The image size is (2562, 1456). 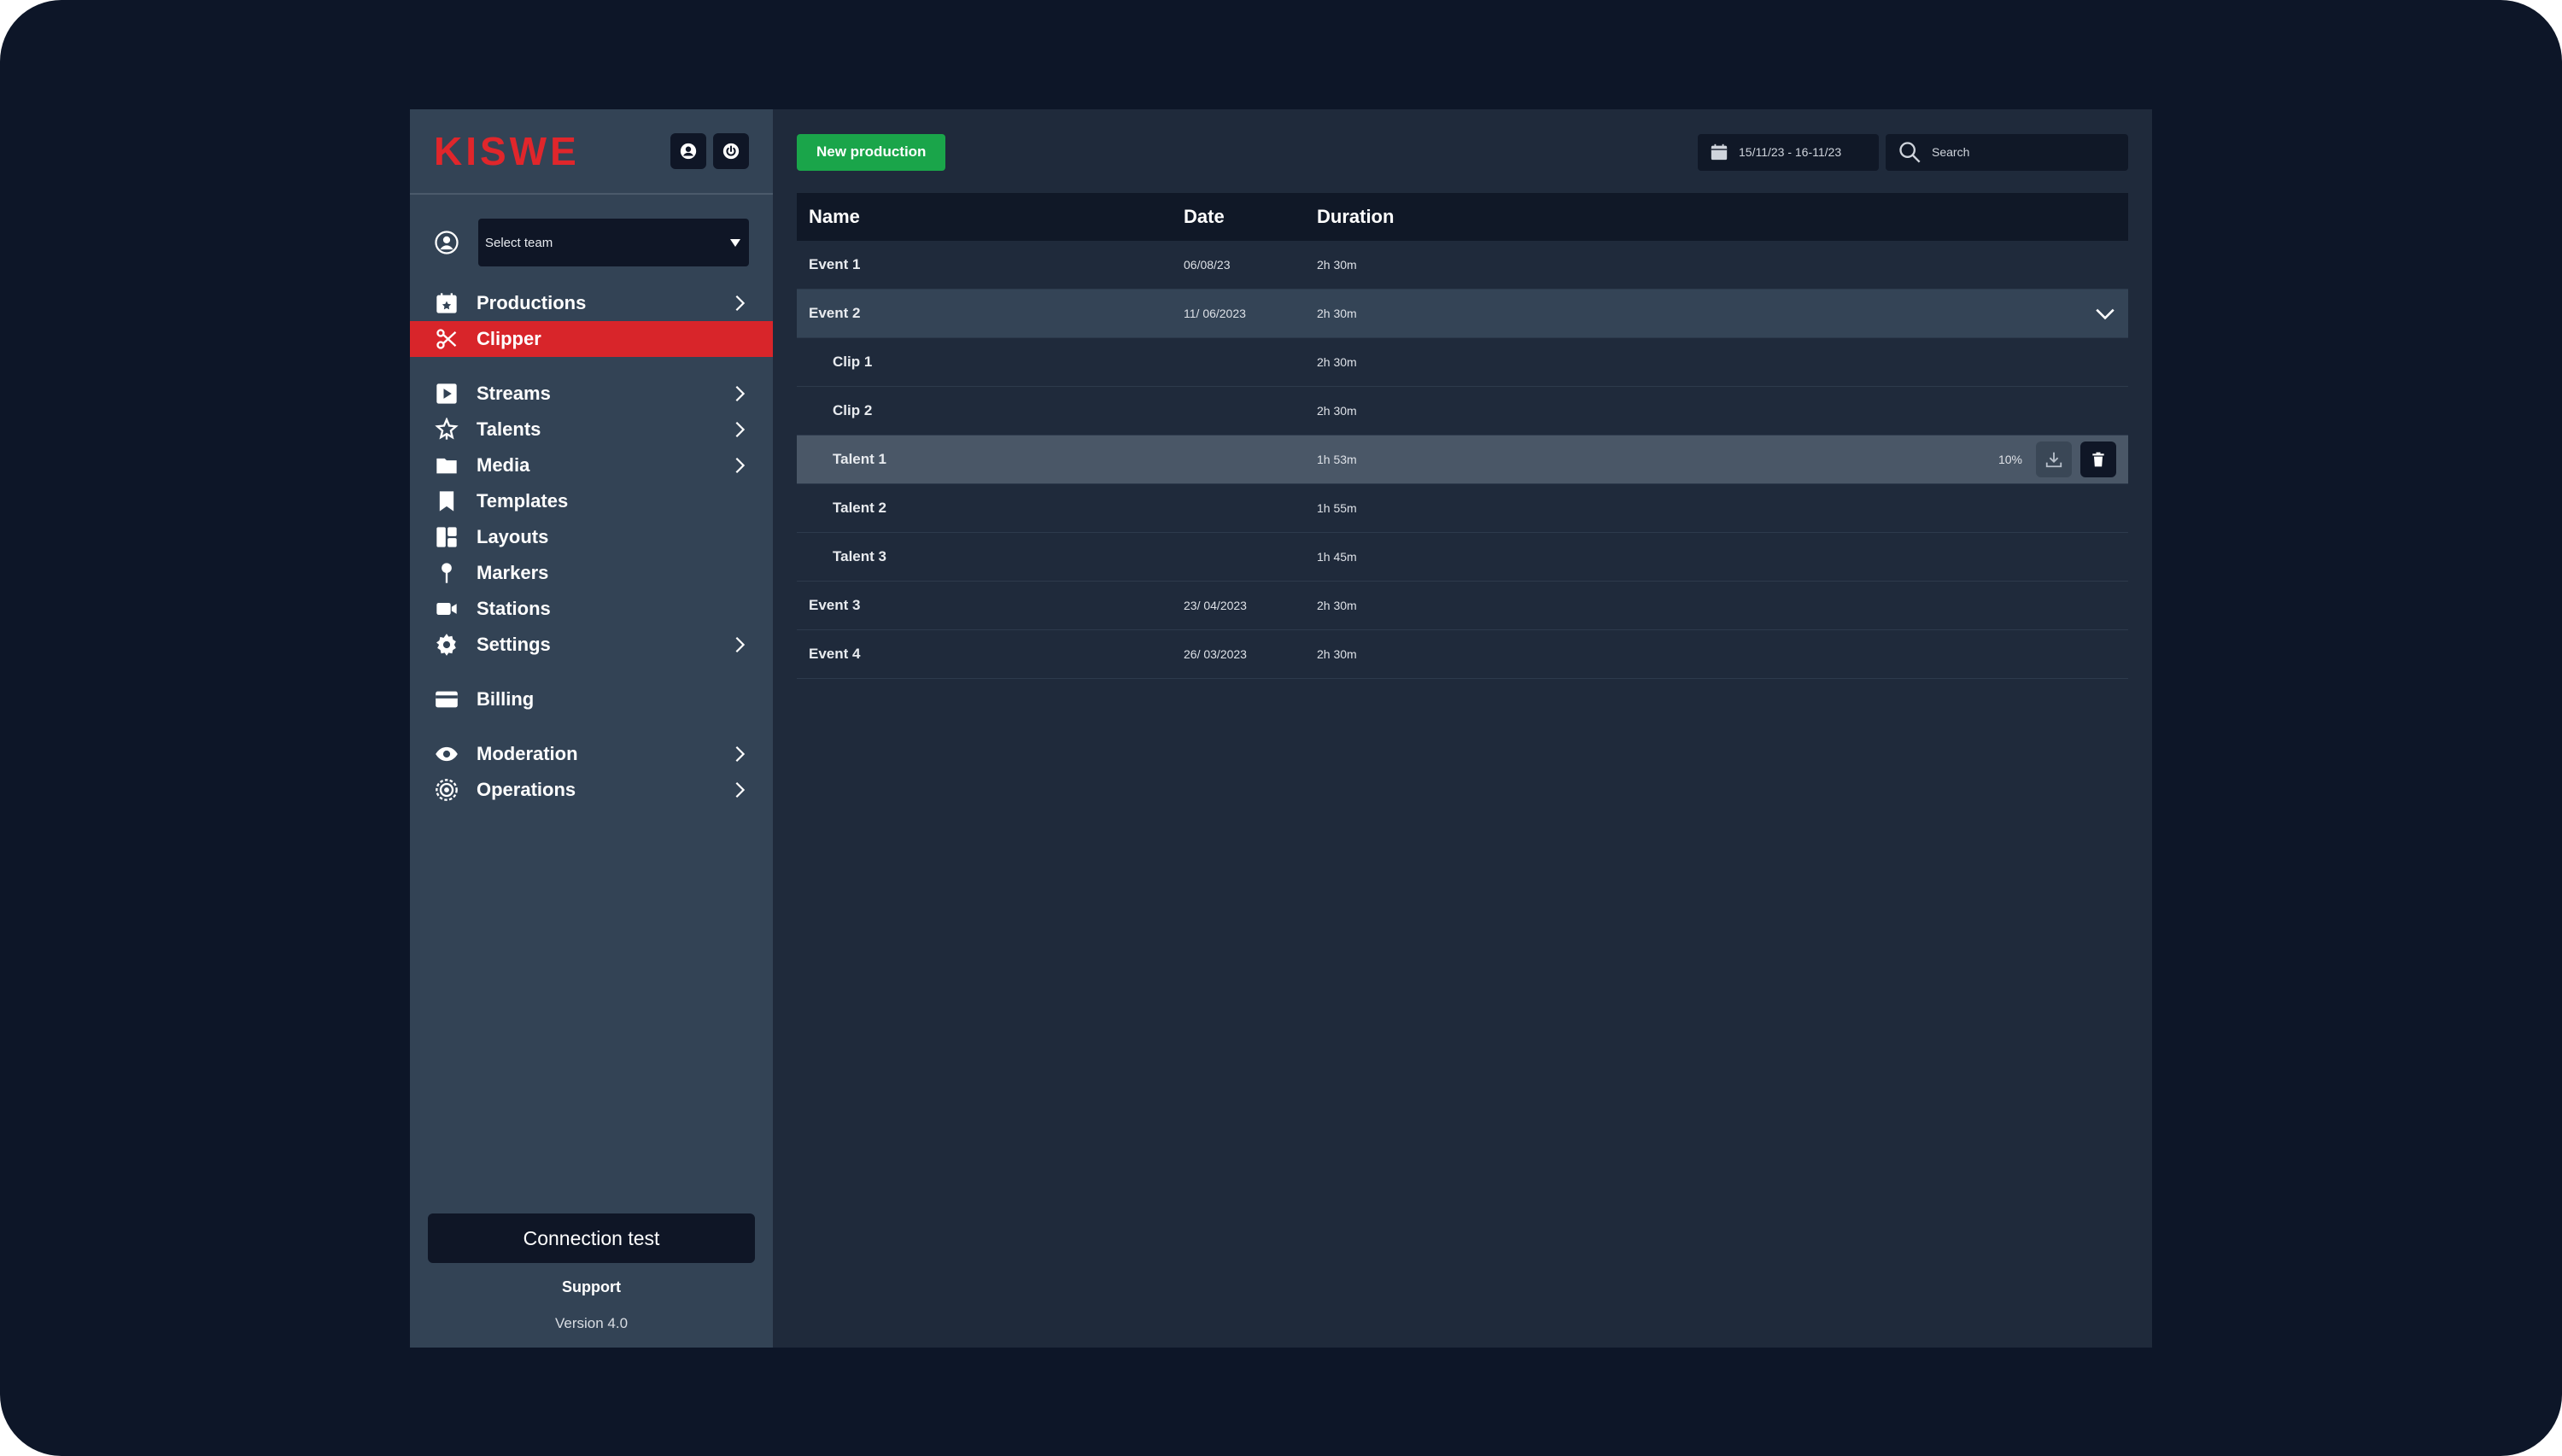 What do you see at coordinates (446, 609) in the screenshot?
I see `video-camera-icon` at bounding box center [446, 609].